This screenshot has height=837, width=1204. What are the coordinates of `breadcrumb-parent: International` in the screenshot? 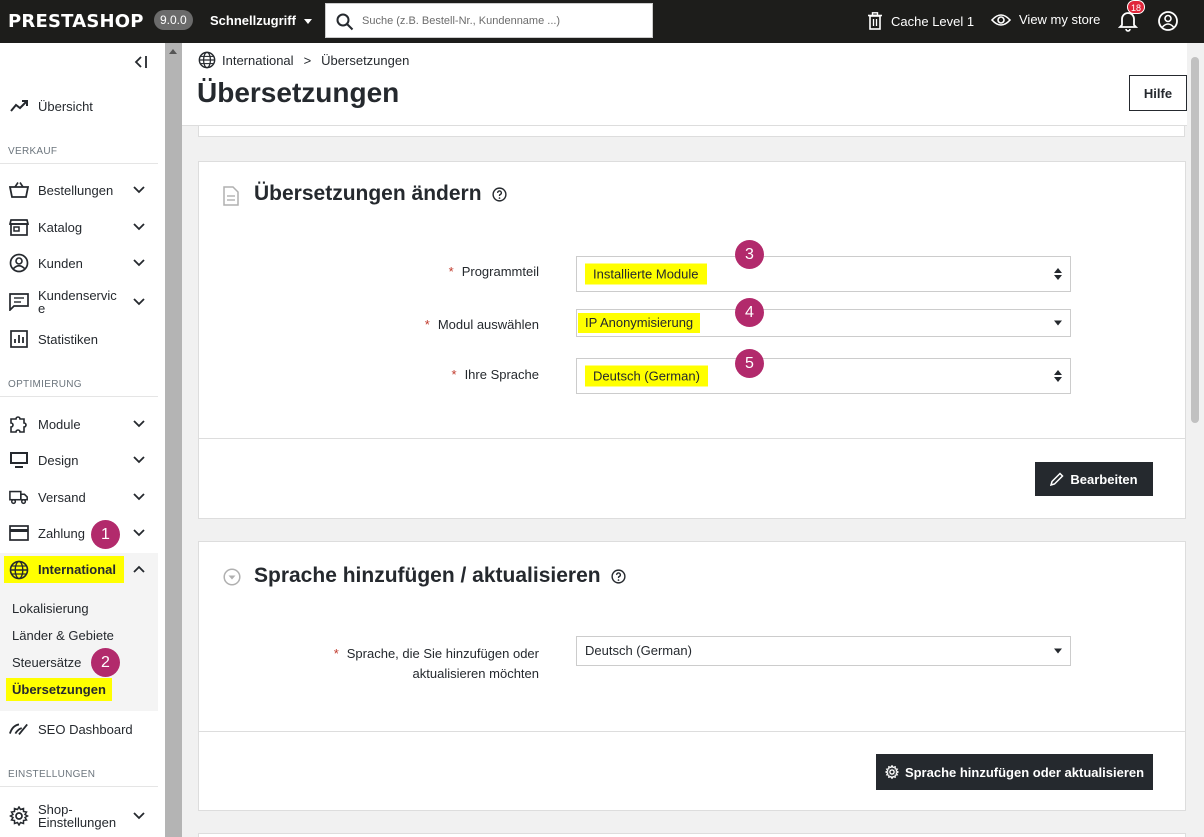 It's located at (258, 60).